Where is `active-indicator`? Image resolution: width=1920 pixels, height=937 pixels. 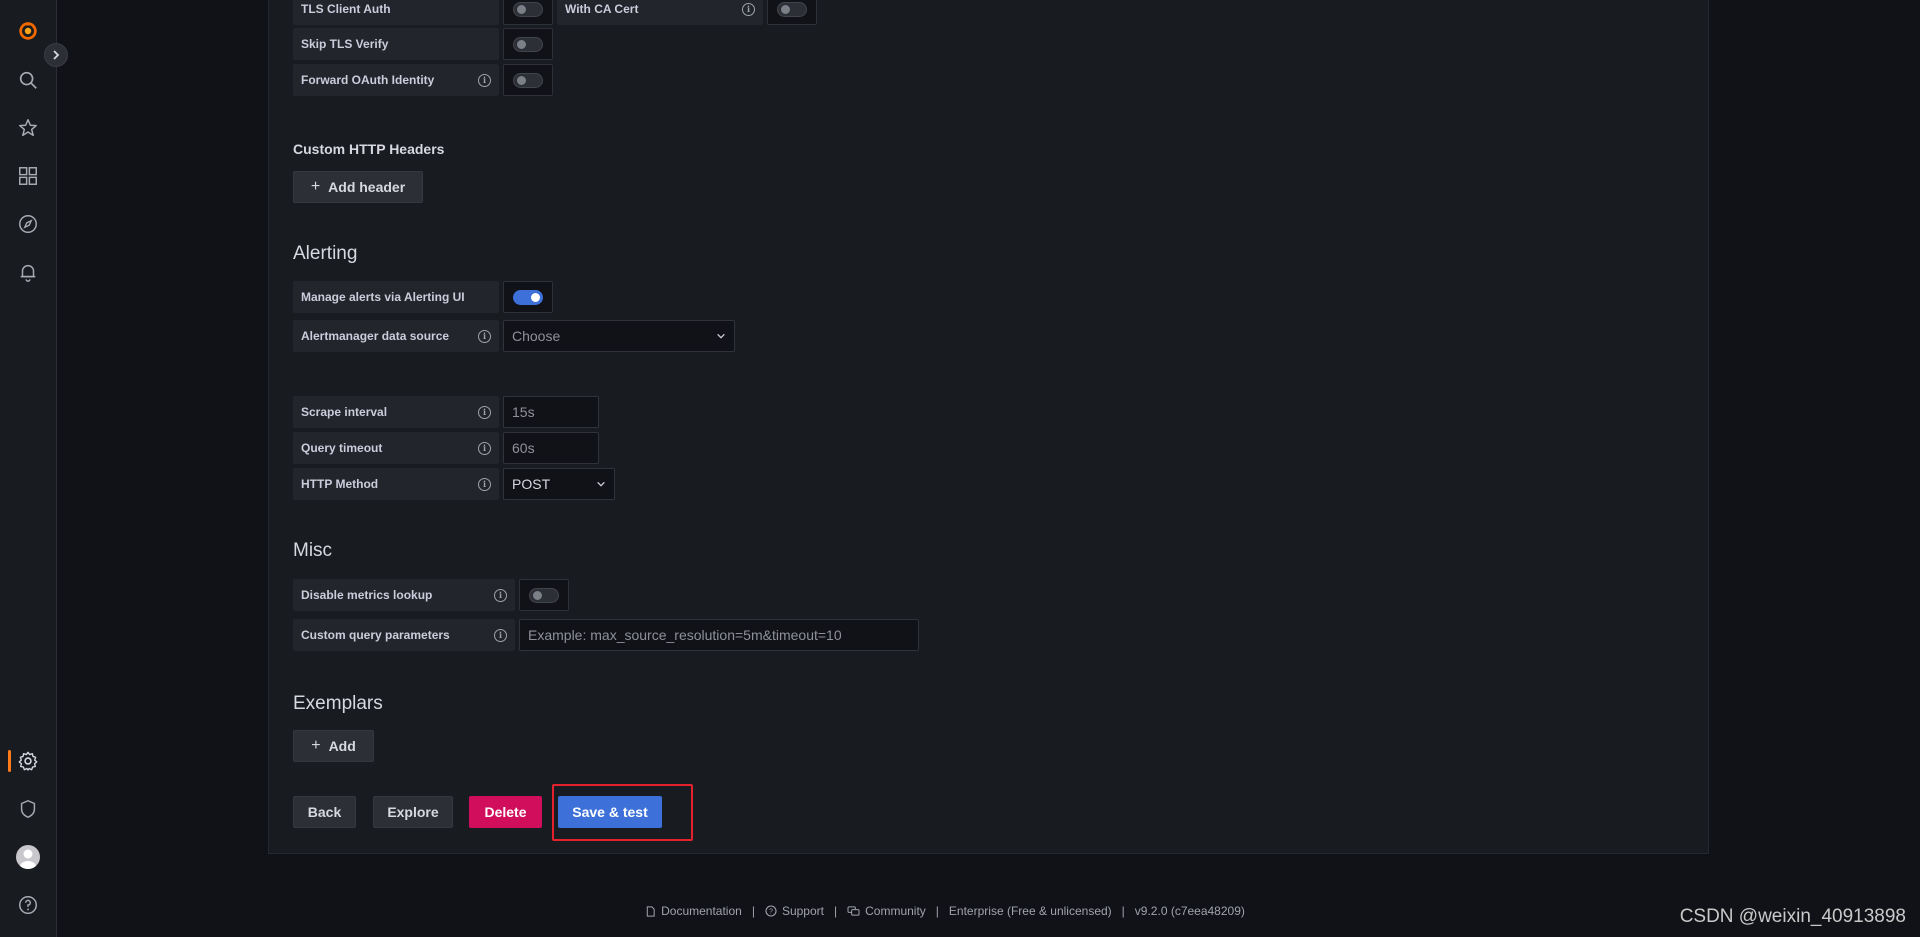
active-indicator is located at coordinates (9, 761).